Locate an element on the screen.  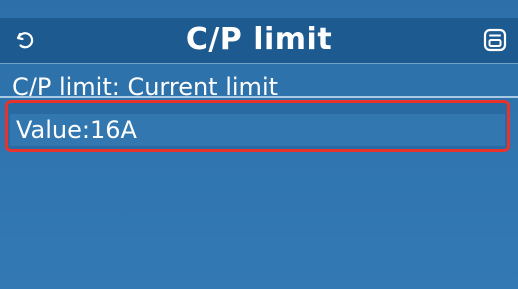
save-icon is located at coordinates (495, 40).